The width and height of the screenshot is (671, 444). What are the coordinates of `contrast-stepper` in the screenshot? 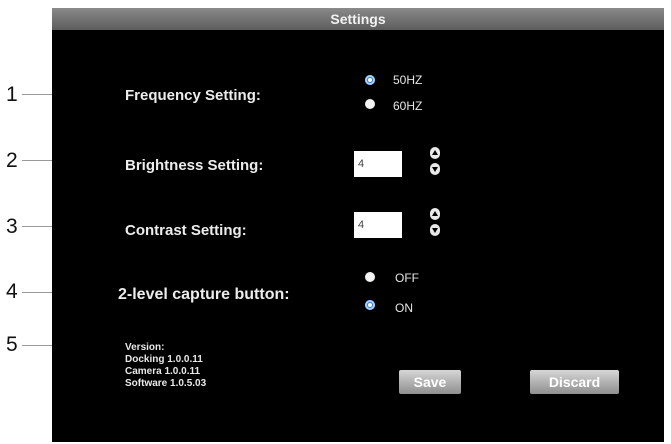 It's located at (435, 223).